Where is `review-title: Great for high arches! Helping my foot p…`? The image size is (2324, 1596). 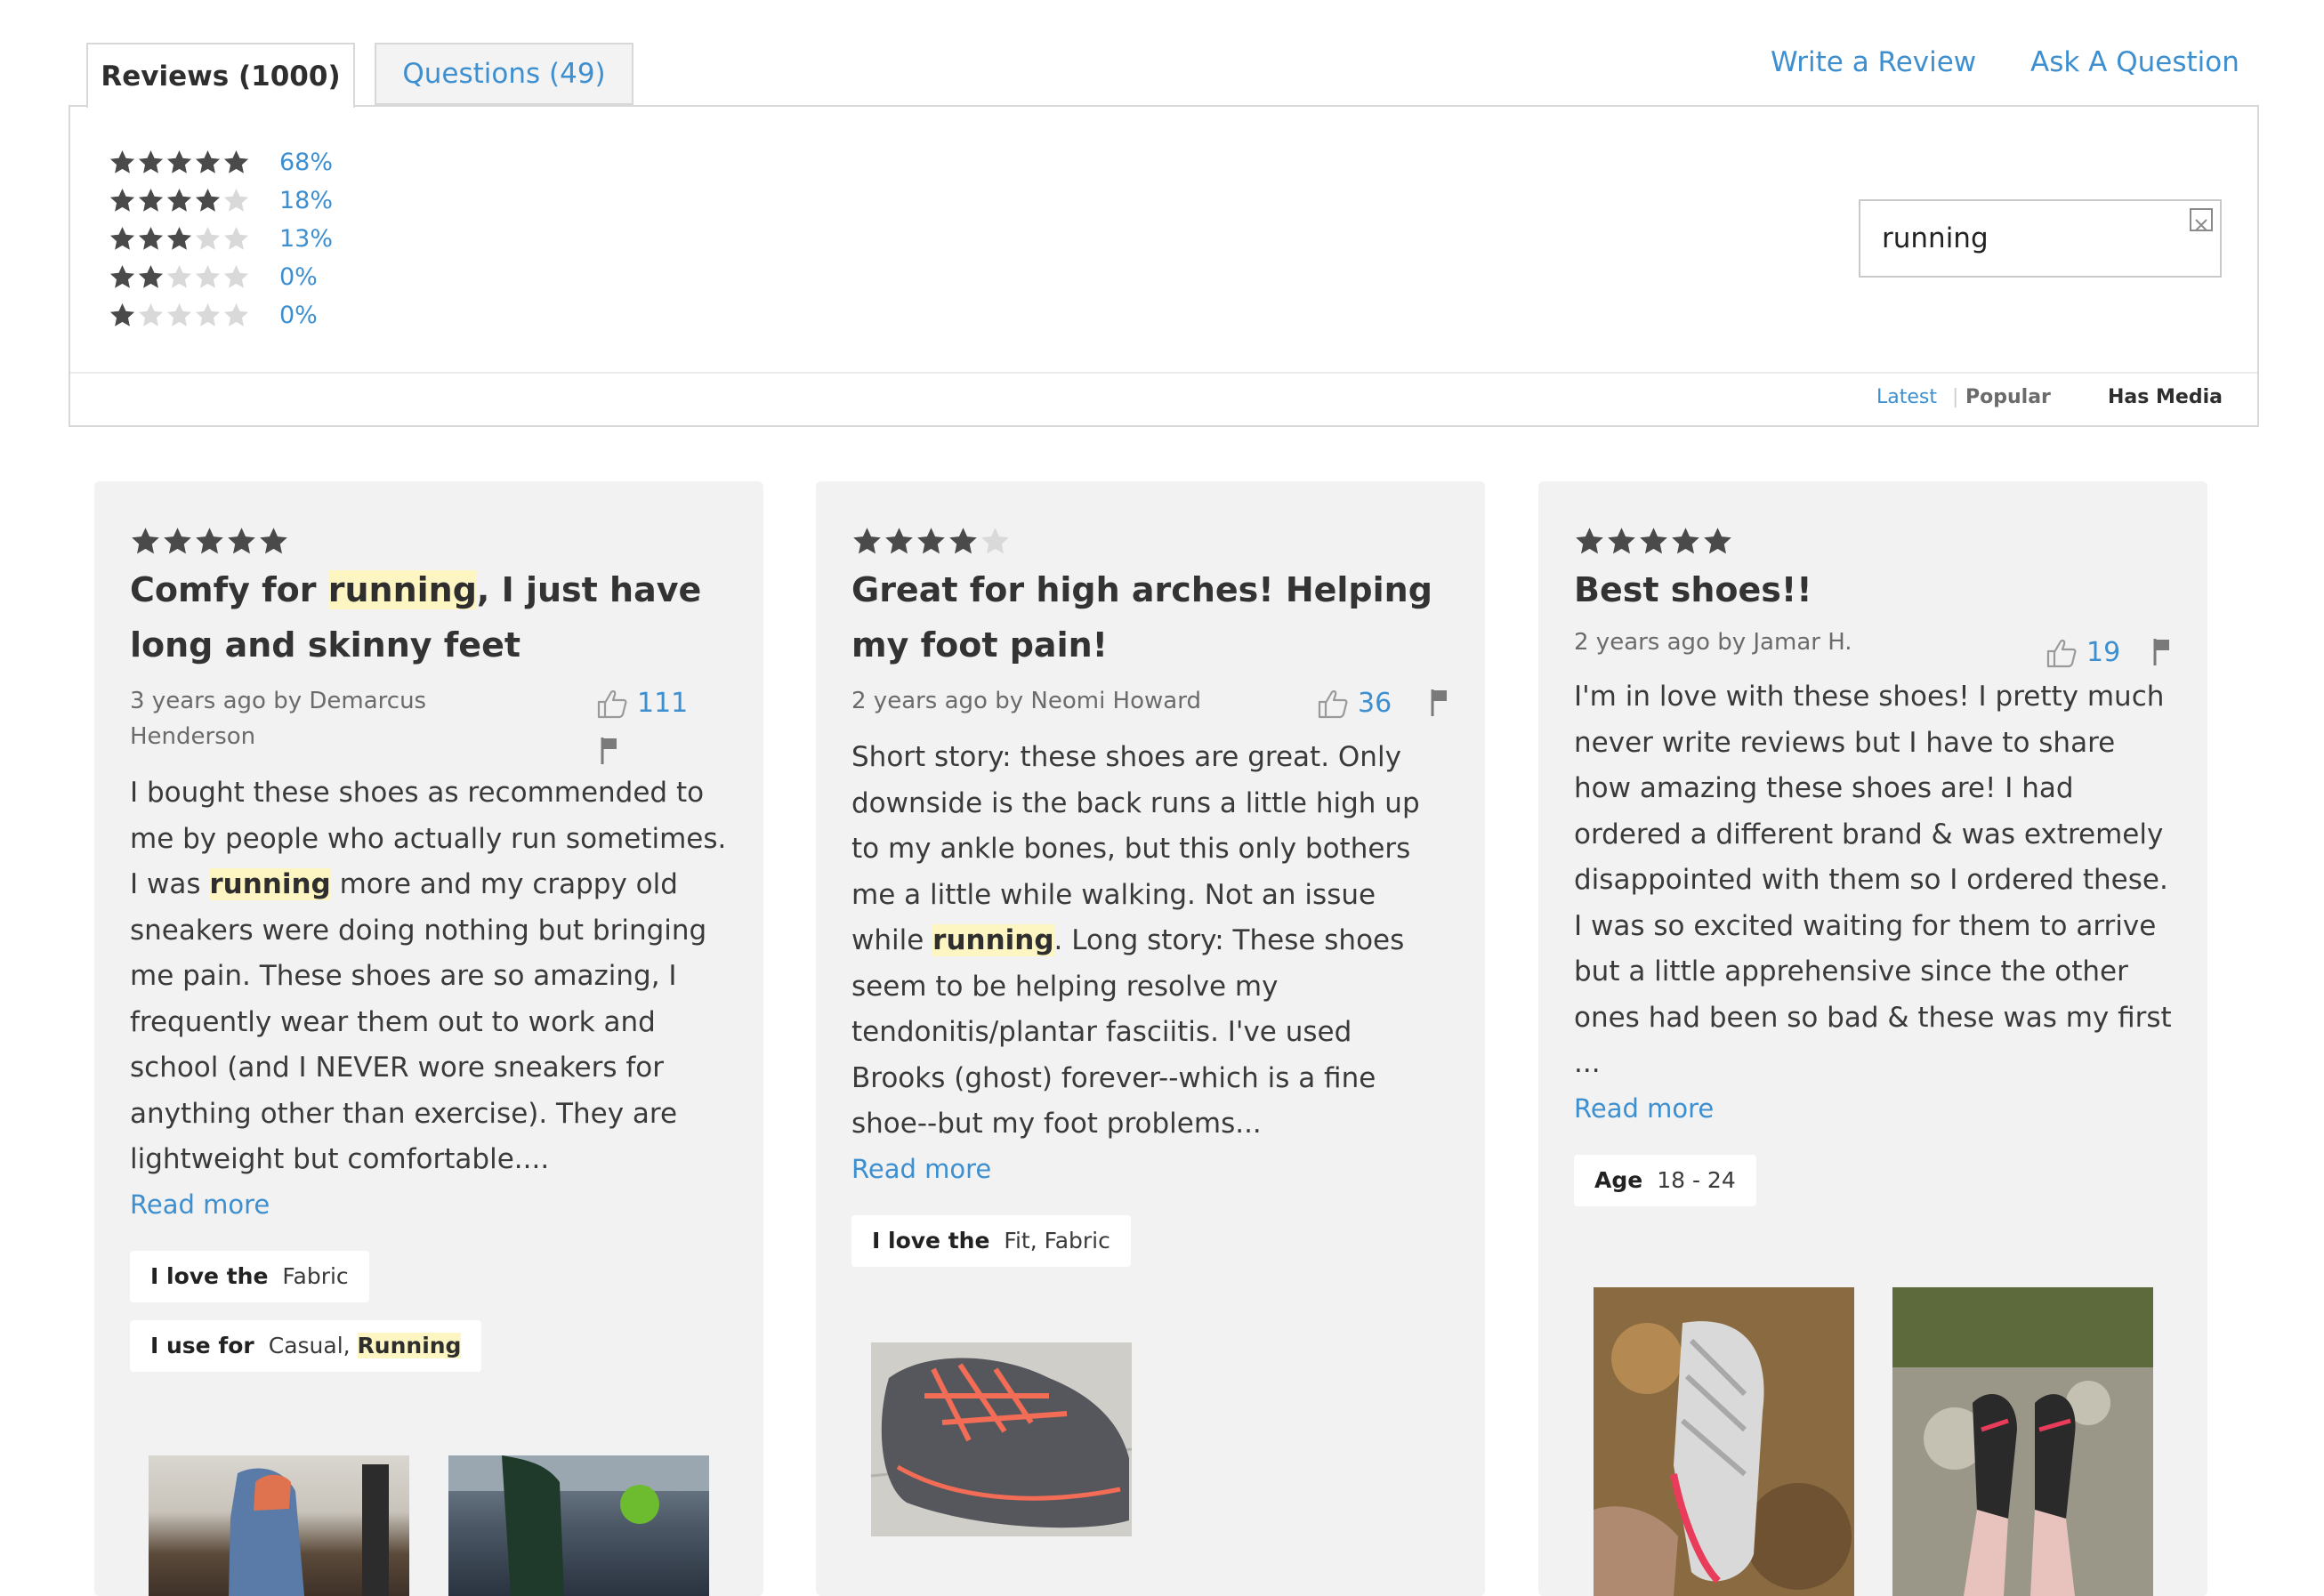 review-title: Great for high arches! Helping my foot p… is located at coordinates (1141, 617).